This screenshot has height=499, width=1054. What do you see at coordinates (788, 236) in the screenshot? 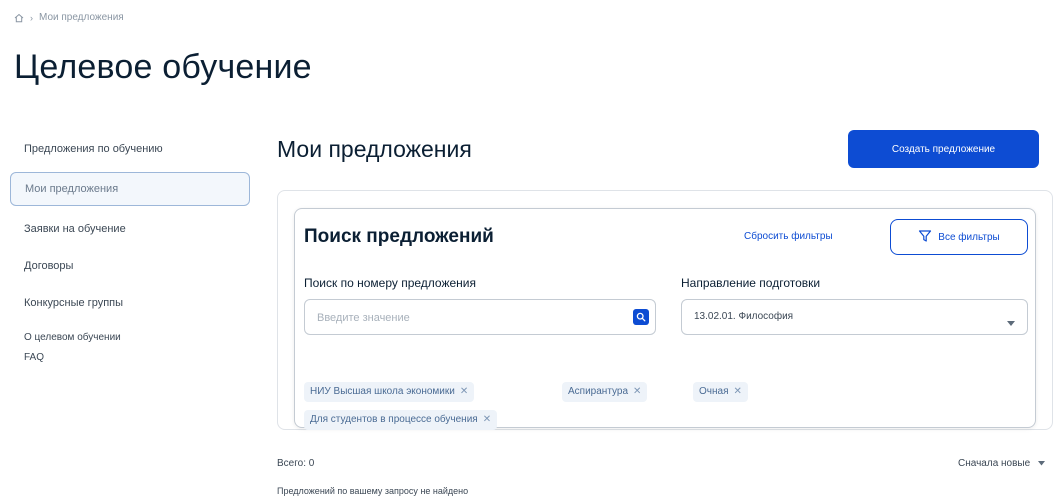
I see `reset-filters-link: Сбросить фильтры` at bounding box center [788, 236].